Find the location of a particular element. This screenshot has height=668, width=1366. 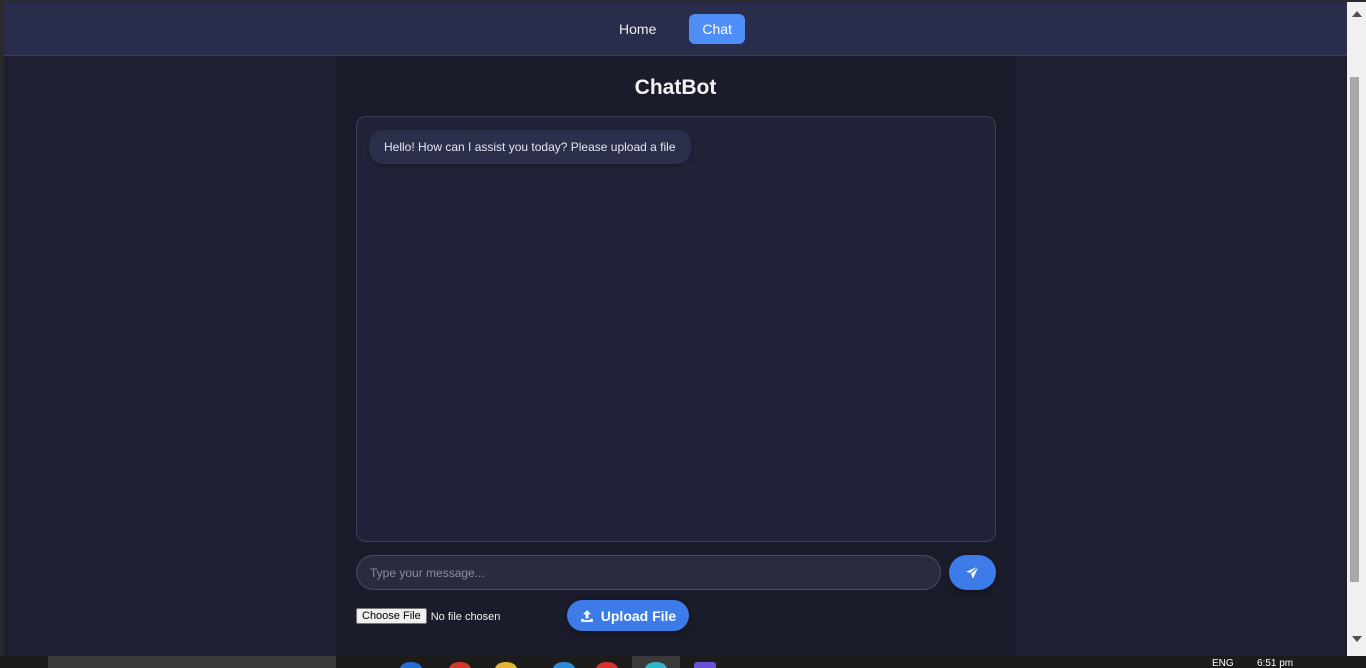

send-button is located at coordinates (972, 572).